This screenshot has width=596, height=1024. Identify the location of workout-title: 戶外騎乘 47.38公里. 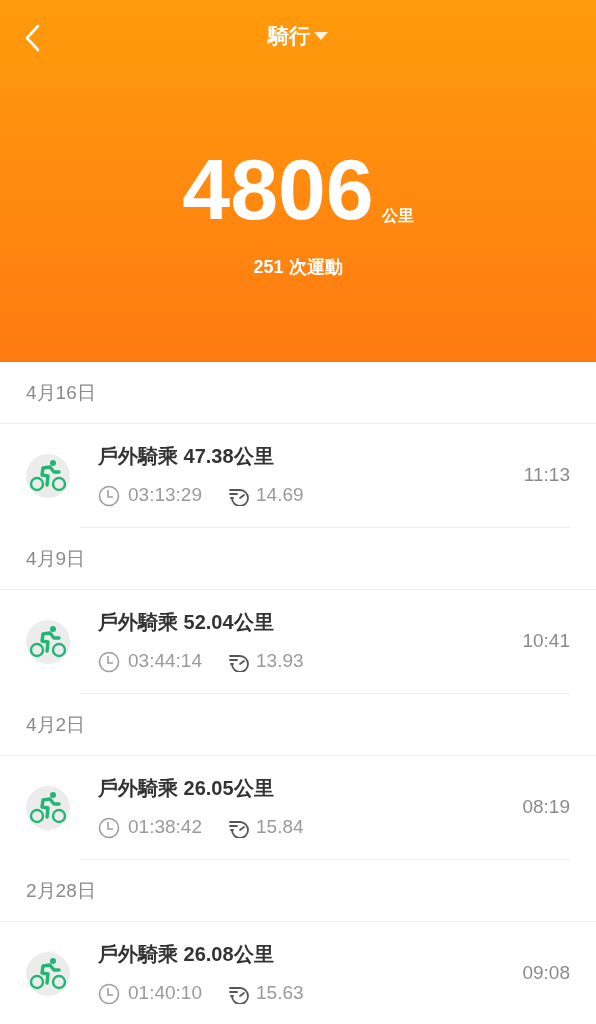
(186, 457).